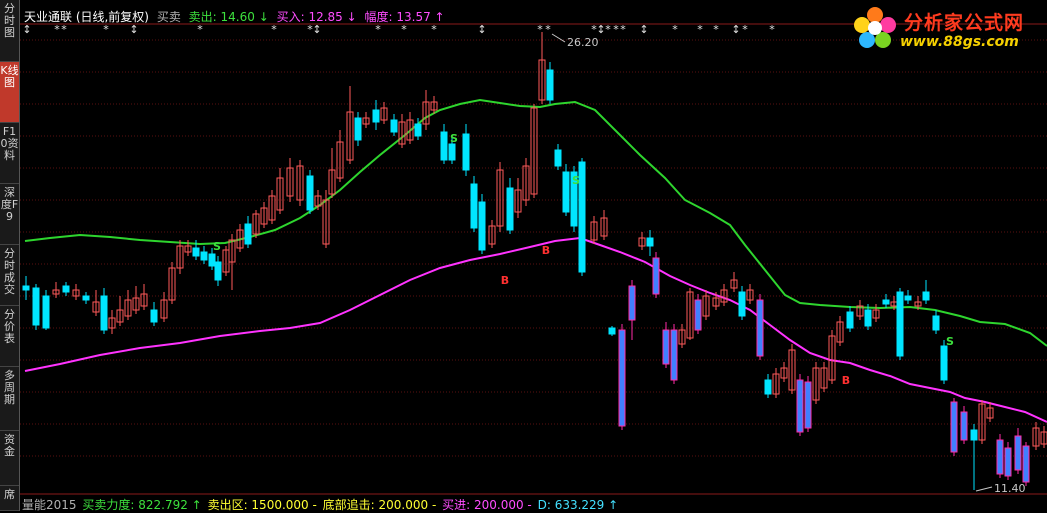  What do you see at coordinates (228, 17) in the screenshot?
I see `sell-readout: 卖出: 14.60 ↓` at bounding box center [228, 17].